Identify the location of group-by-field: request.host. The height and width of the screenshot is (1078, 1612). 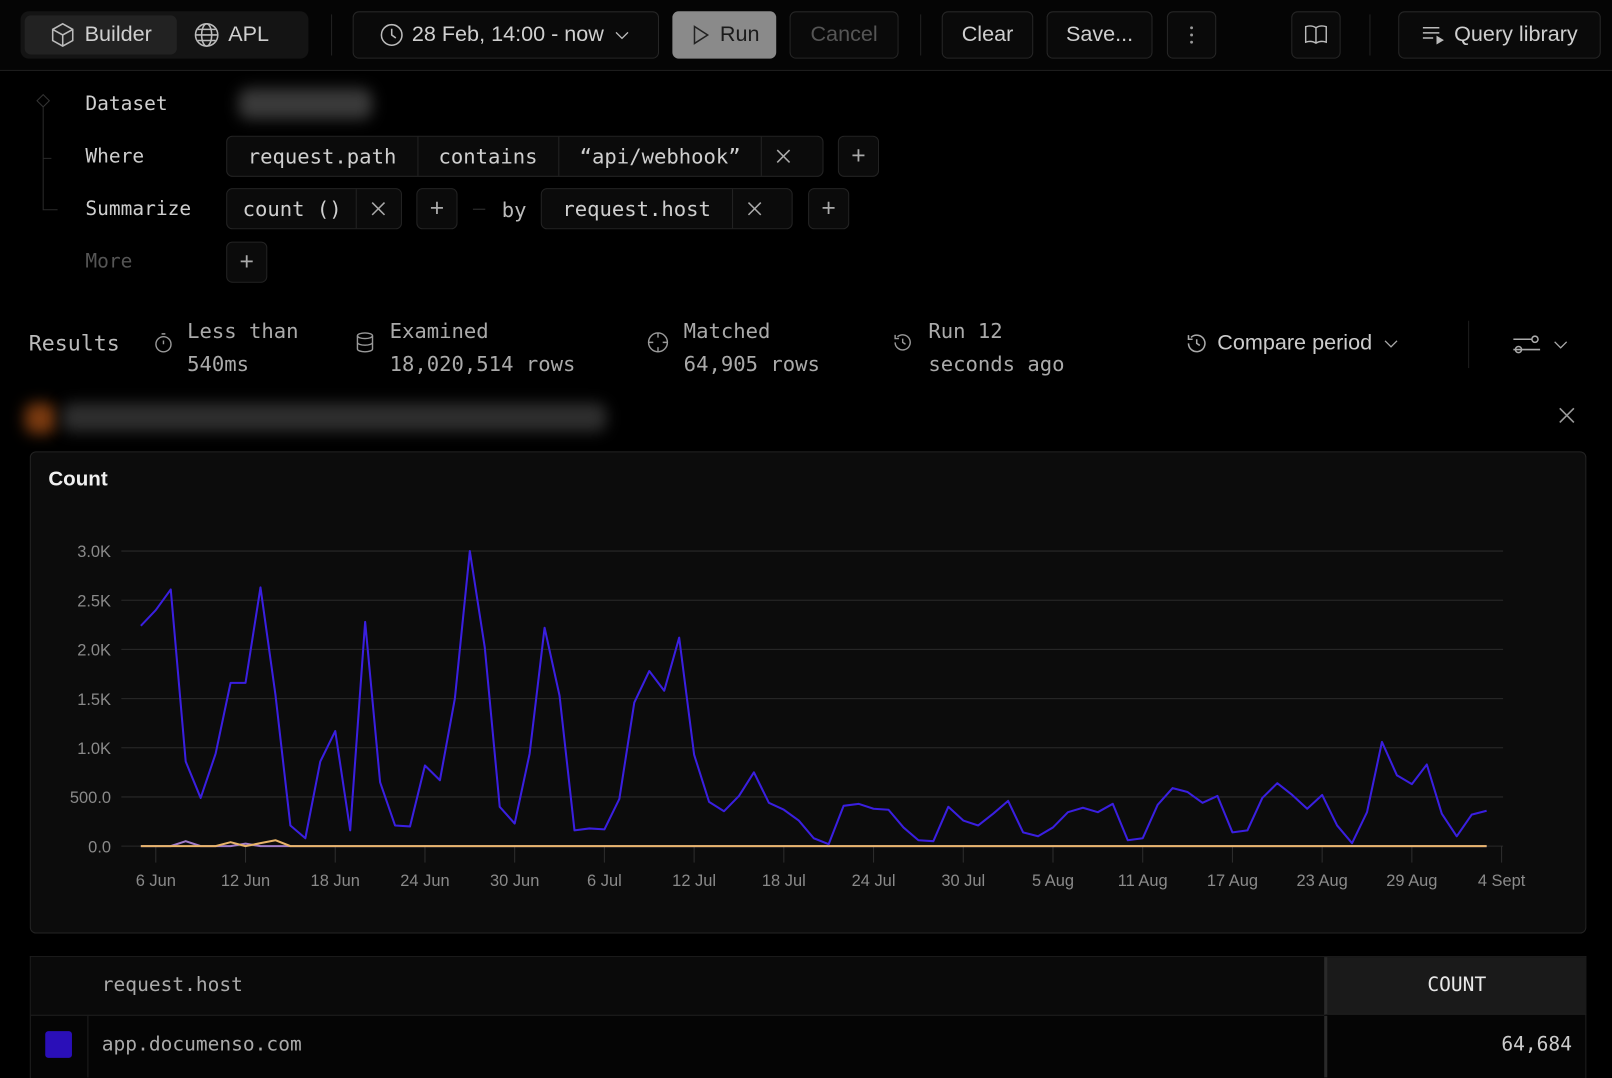
(637, 209).